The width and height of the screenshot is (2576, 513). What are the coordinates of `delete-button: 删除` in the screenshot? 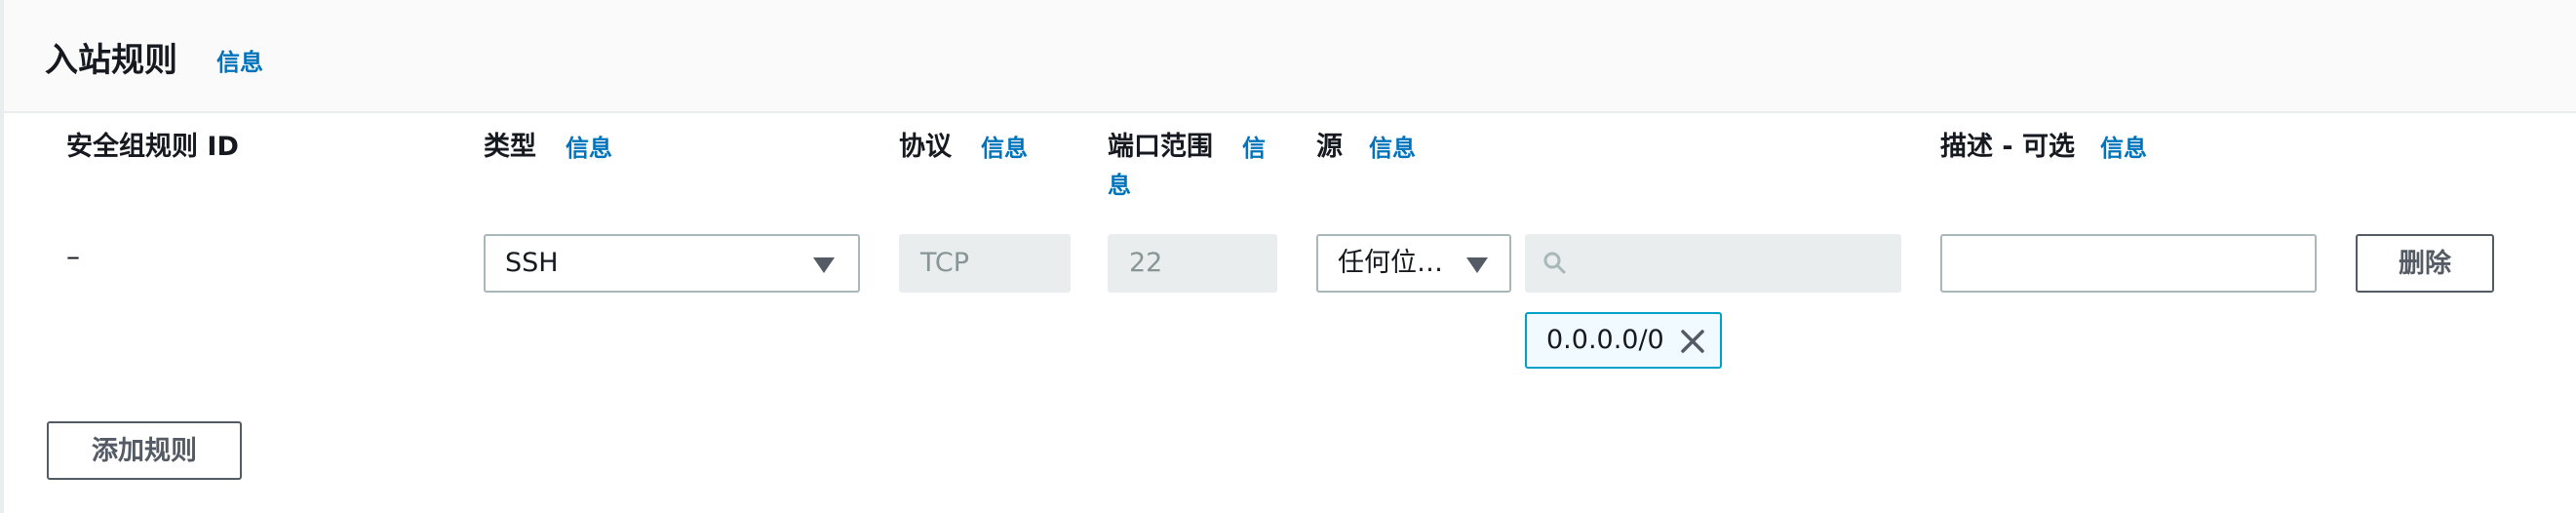 It's located at (2425, 263).